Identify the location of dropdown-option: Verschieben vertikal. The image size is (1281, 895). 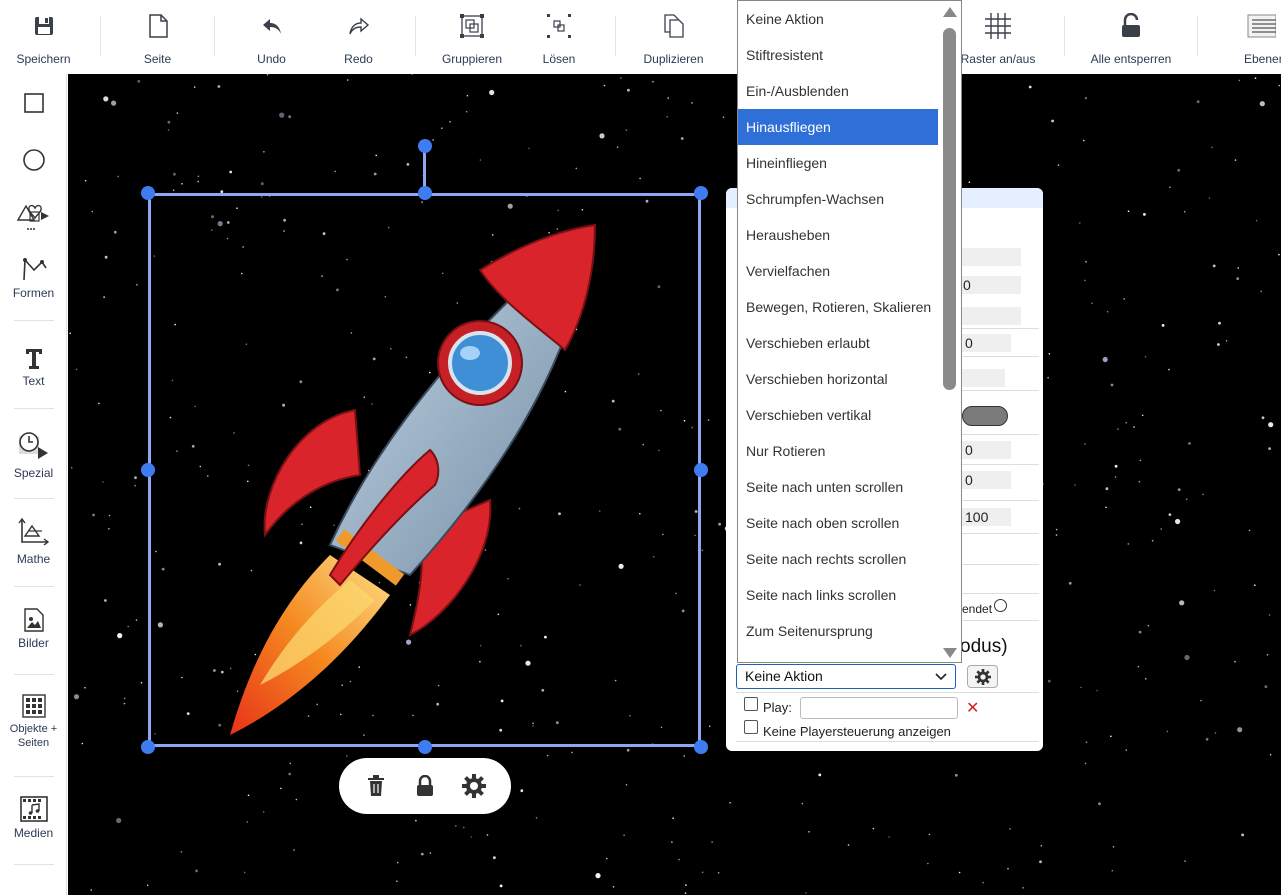
(838, 415).